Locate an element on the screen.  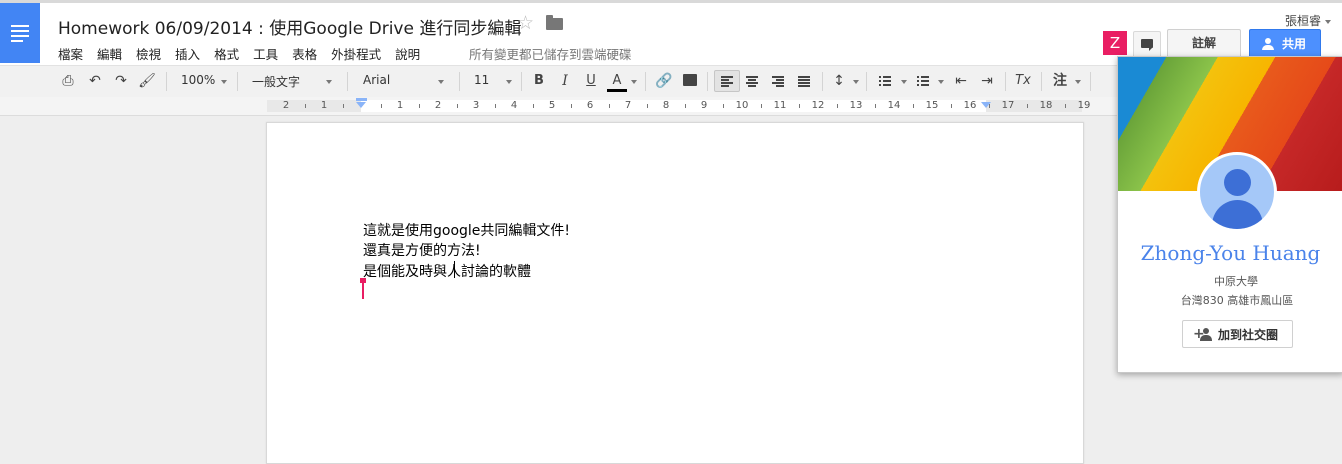
bold-button: B is located at coordinates (539, 81).